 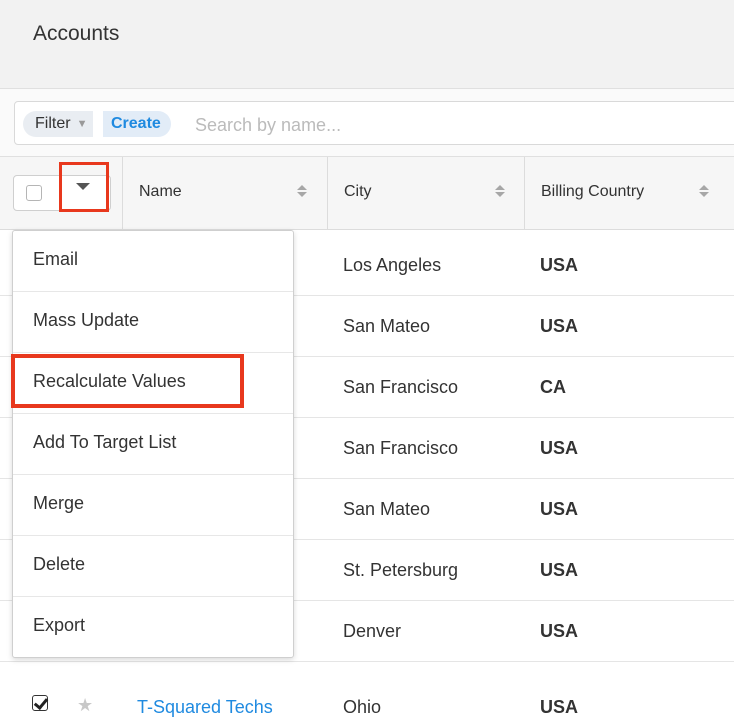 I want to click on menu-item-label: Email, so click(x=56, y=259).